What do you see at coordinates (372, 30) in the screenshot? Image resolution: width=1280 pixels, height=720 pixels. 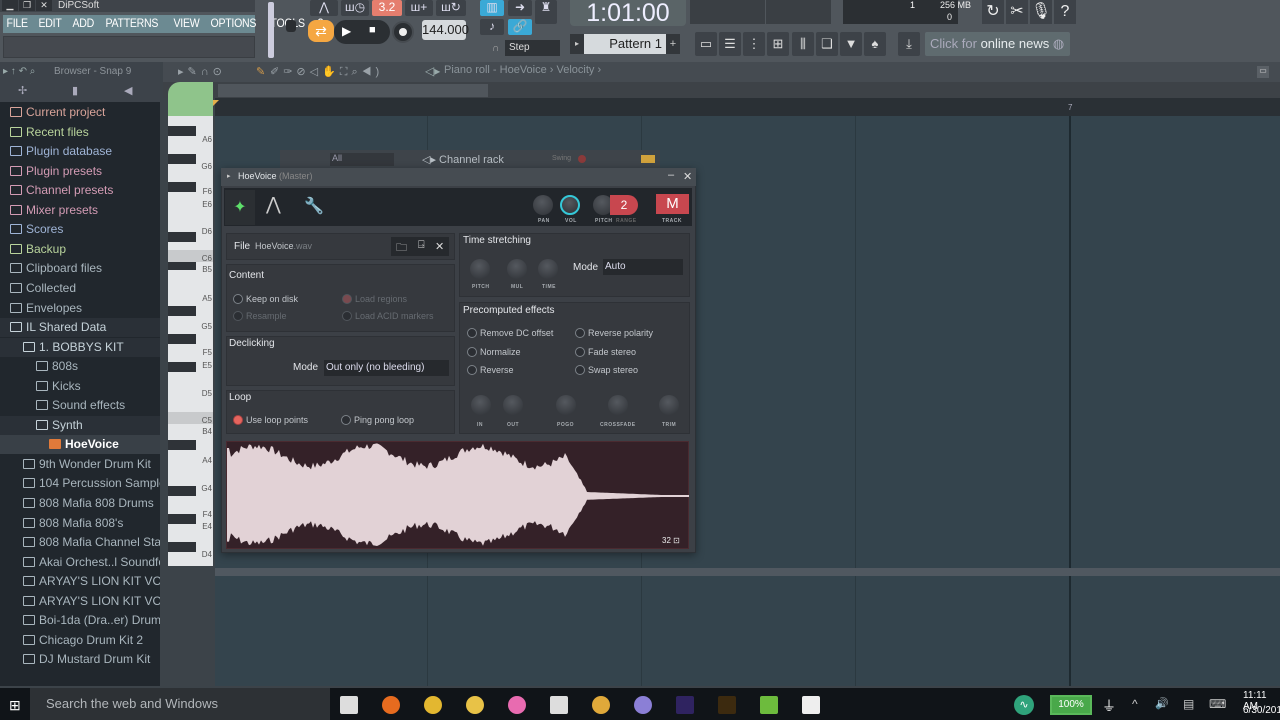 I see `stop-button: ■` at bounding box center [372, 30].